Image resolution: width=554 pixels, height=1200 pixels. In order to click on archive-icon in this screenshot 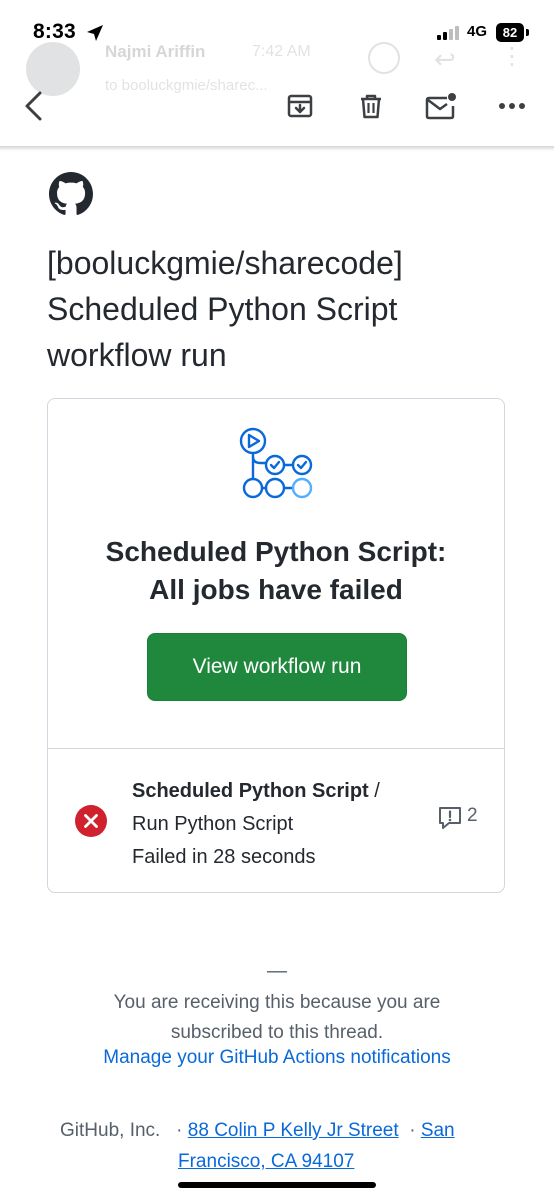, I will do `click(300, 106)`.